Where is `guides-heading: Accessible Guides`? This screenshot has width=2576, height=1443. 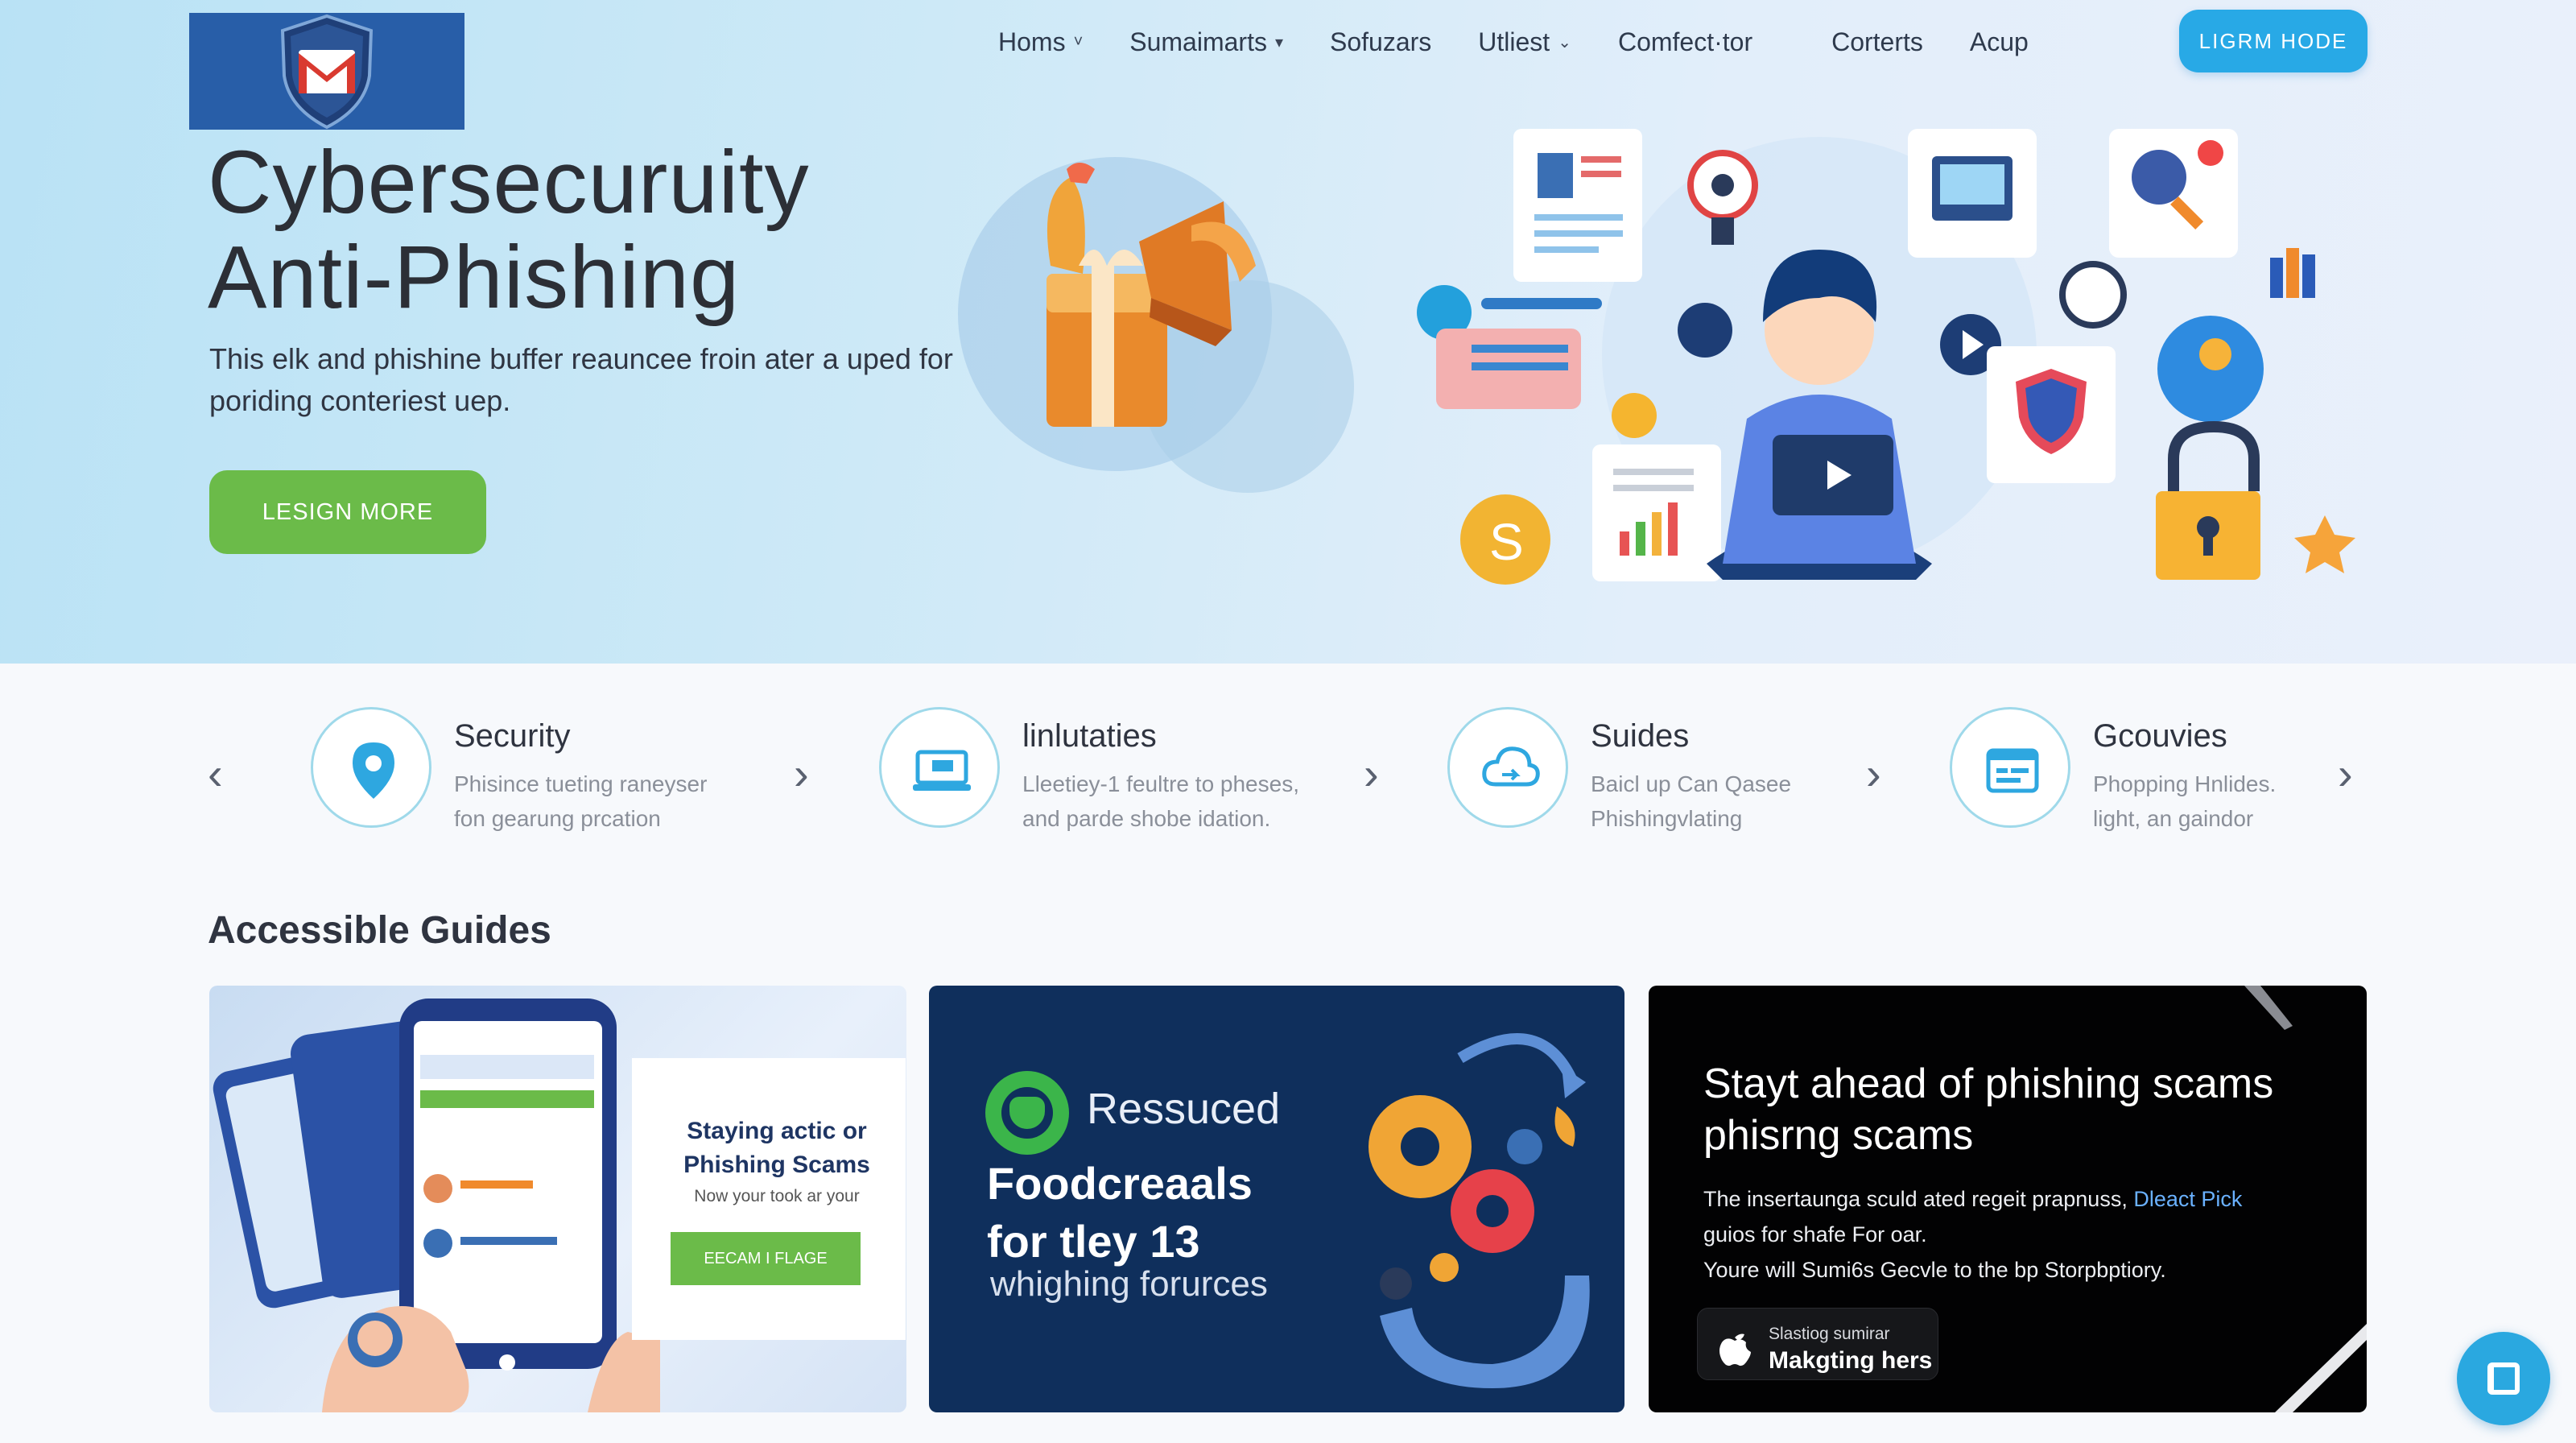 guides-heading: Accessible Guides is located at coordinates (379, 930).